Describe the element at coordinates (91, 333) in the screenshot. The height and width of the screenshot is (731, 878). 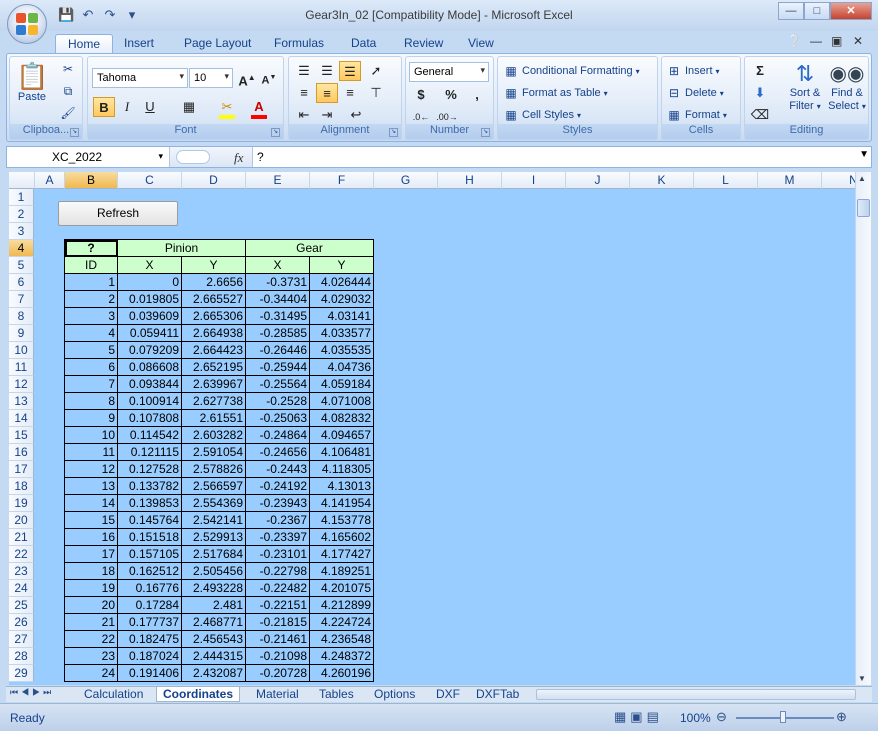
I see `table-cell: 4` at that location.